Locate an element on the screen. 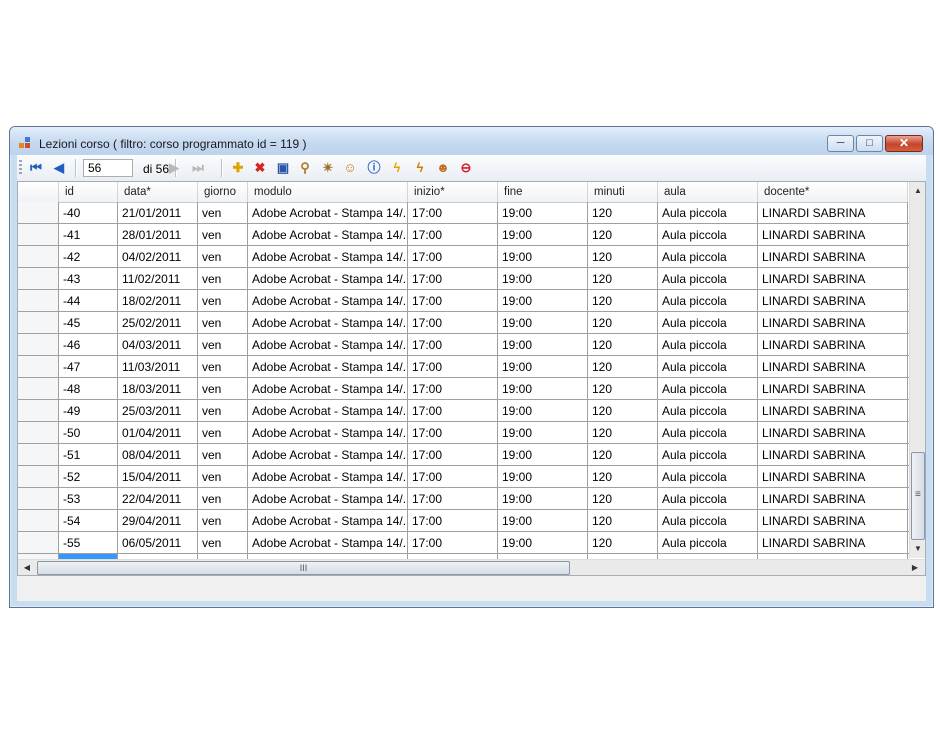  horizontal-scrollbar: ◀ III ▶ is located at coordinates (471, 567).